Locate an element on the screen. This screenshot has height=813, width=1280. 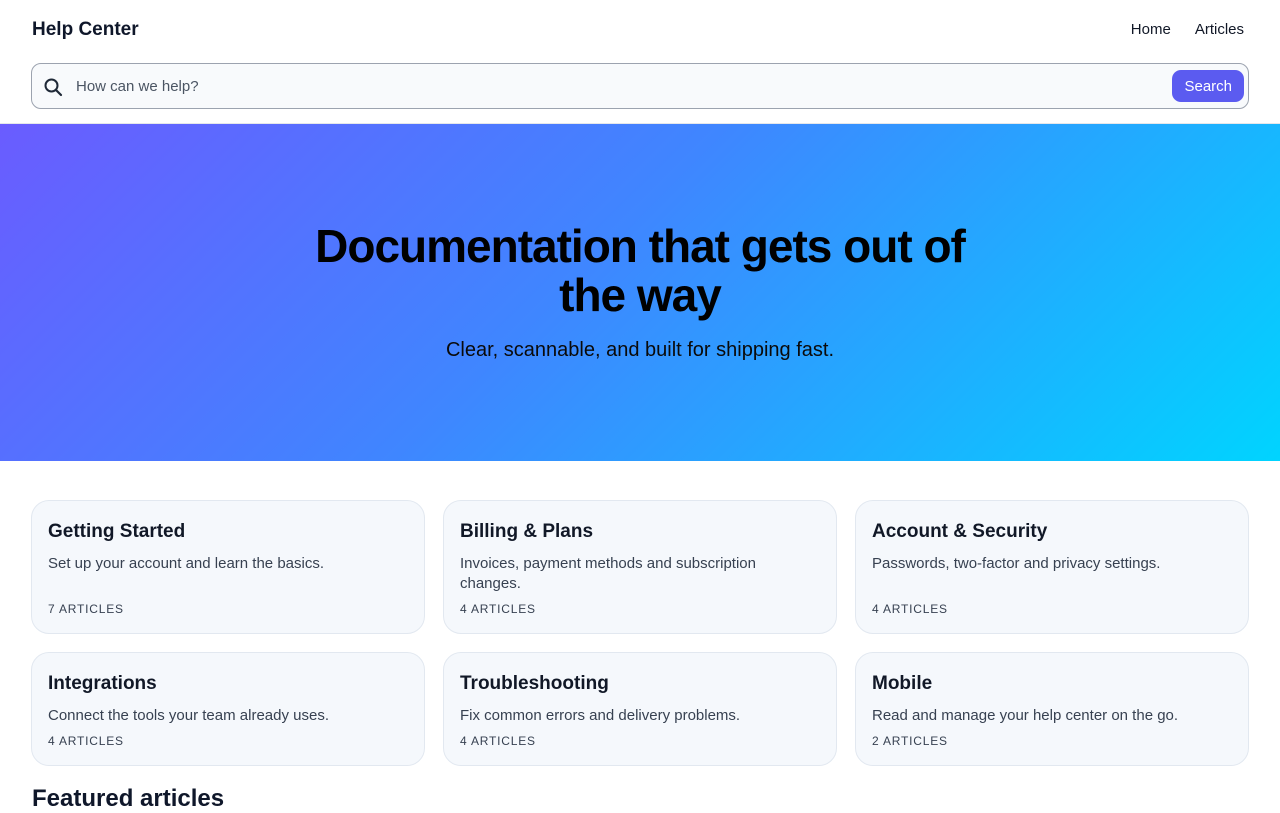
category-title: Integrations is located at coordinates (102, 683).